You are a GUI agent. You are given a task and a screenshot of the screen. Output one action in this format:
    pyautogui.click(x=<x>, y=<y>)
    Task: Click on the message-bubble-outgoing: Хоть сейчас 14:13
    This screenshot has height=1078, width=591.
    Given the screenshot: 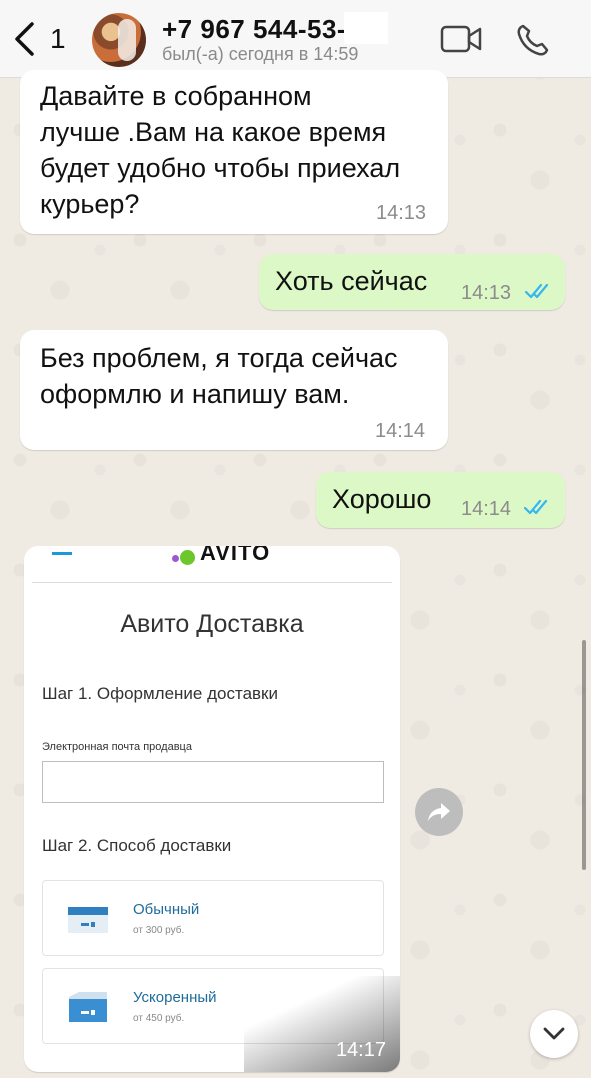 What is the action you would take?
    pyautogui.click(x=412, y=282)
    